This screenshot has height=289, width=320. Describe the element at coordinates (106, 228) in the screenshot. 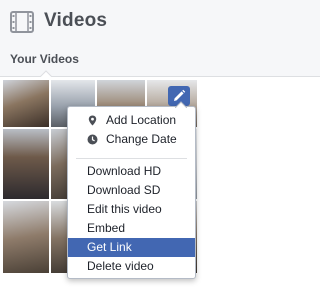

I see `menu-item-label: Embed` at that location.